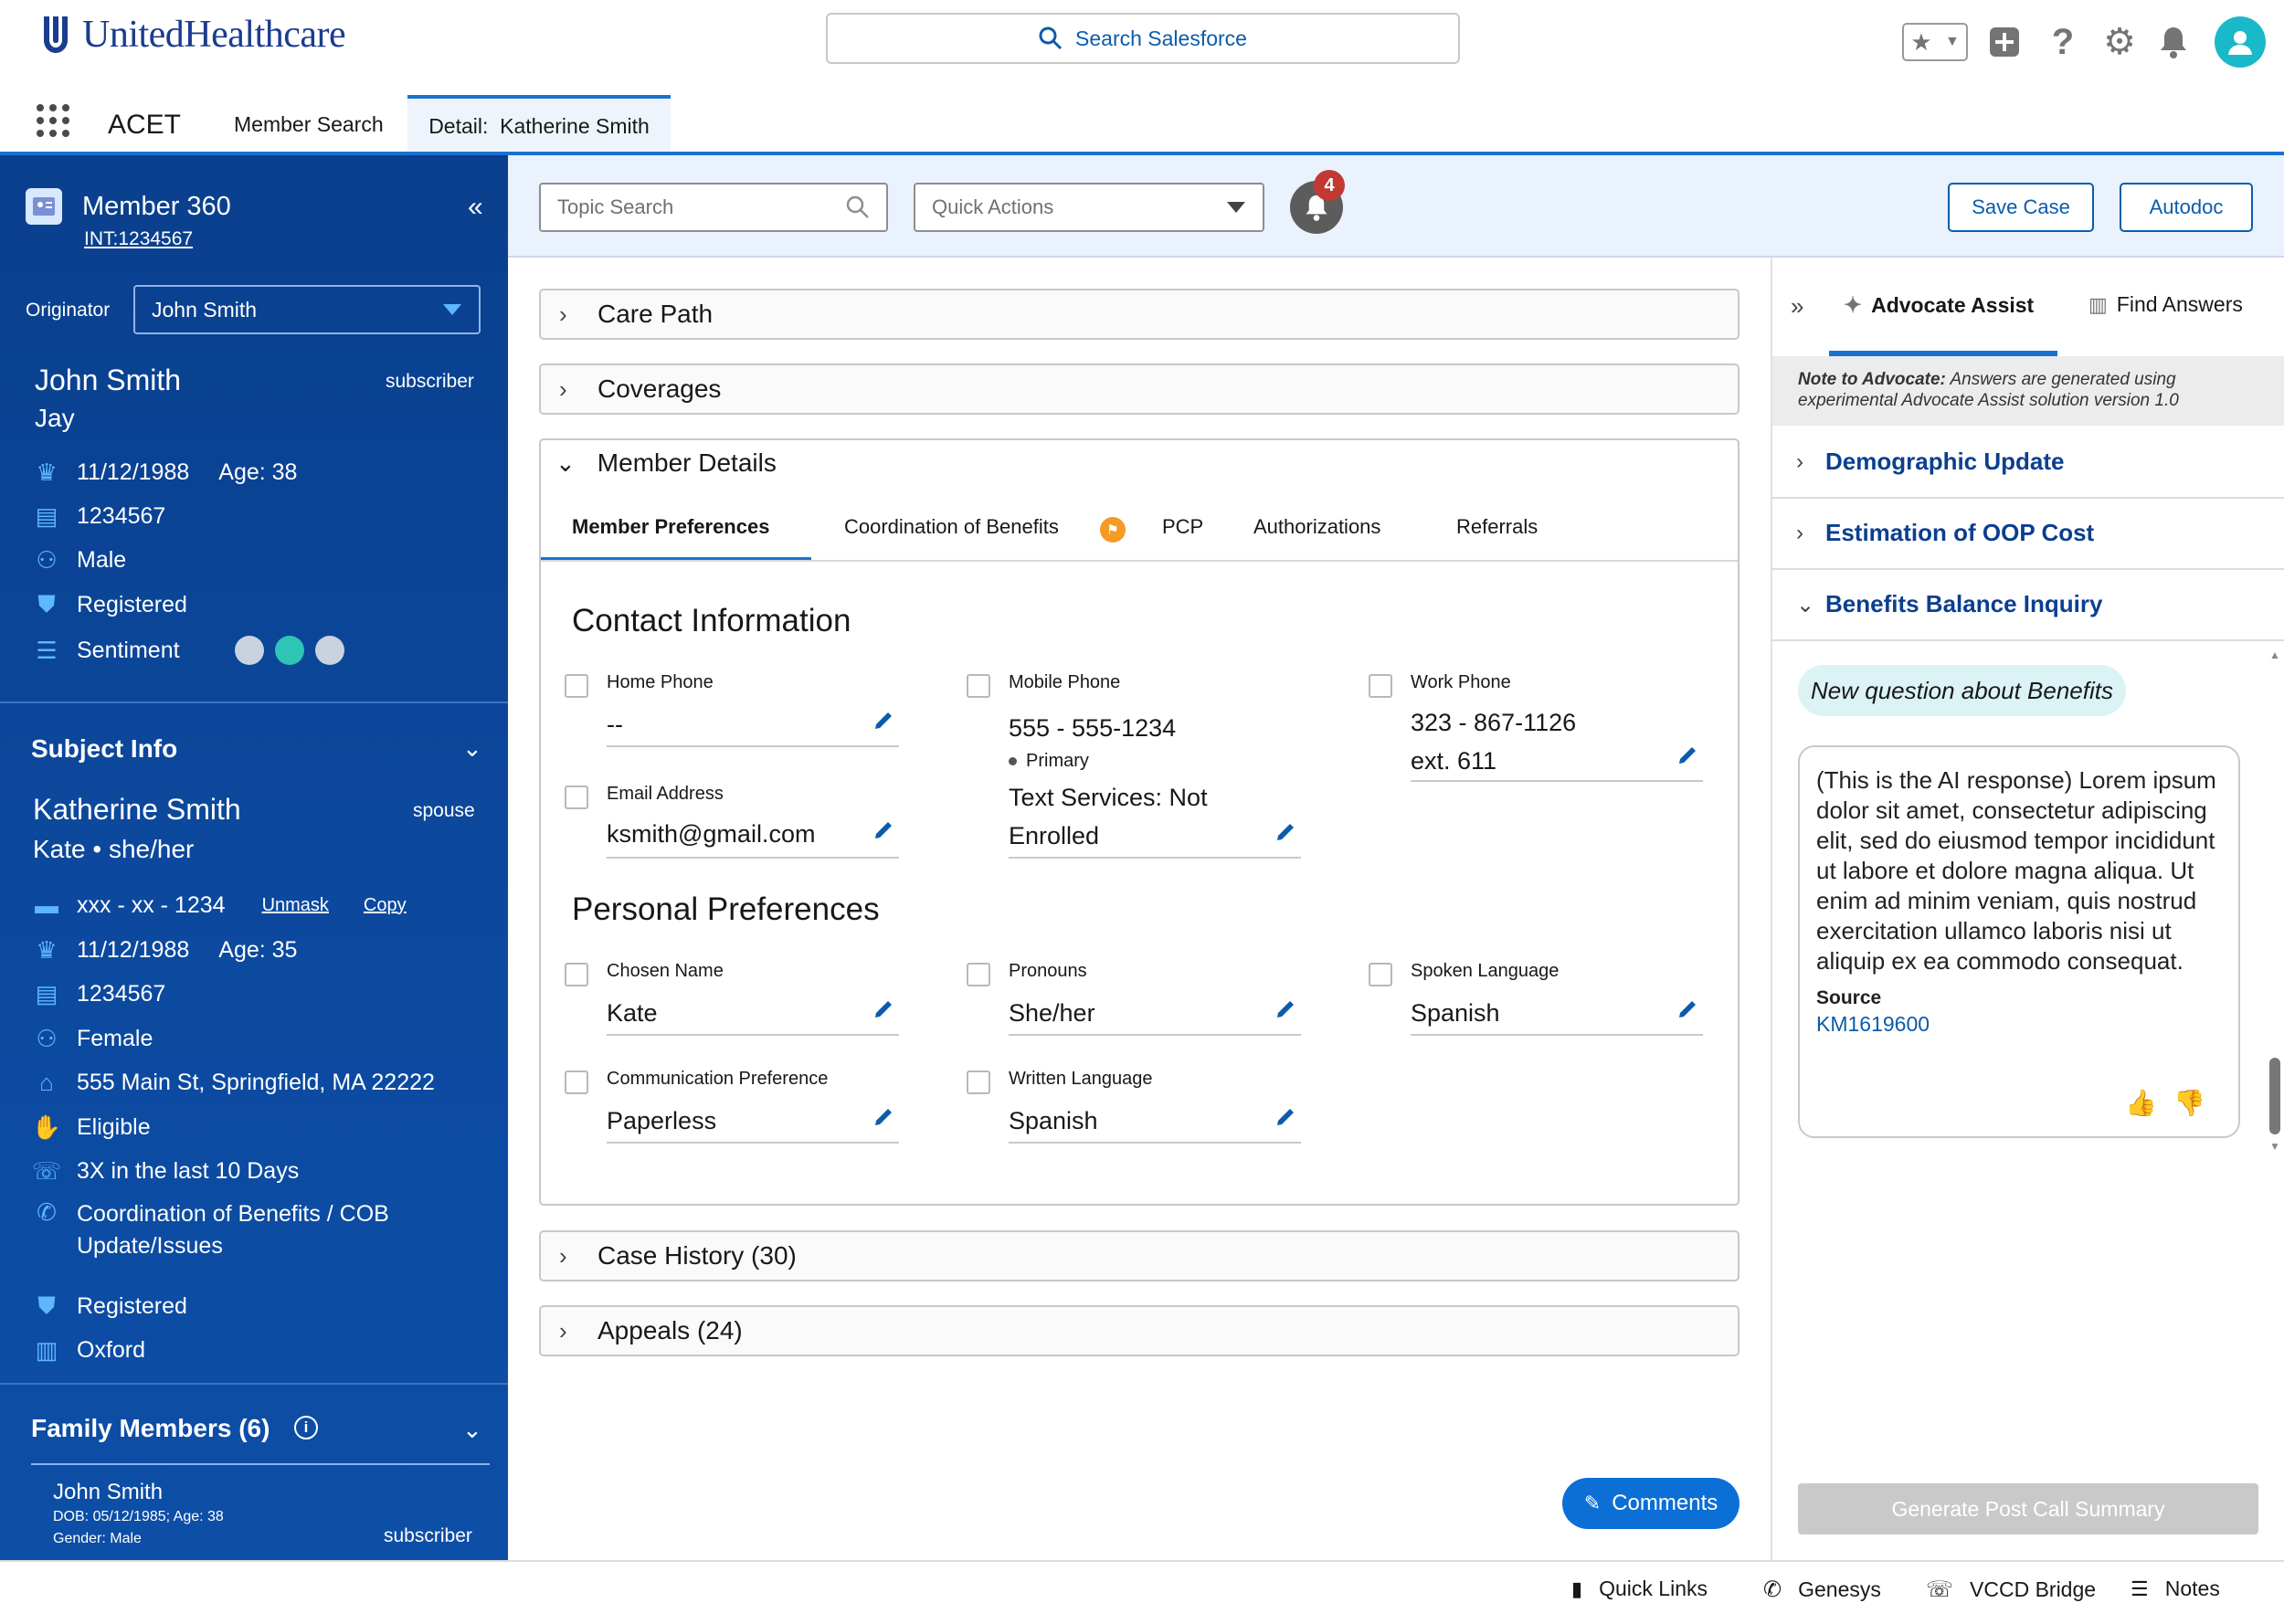 The width and height of the screenshot is (2284, 1624). I want to click on bell-icon, so click(2176, 42).